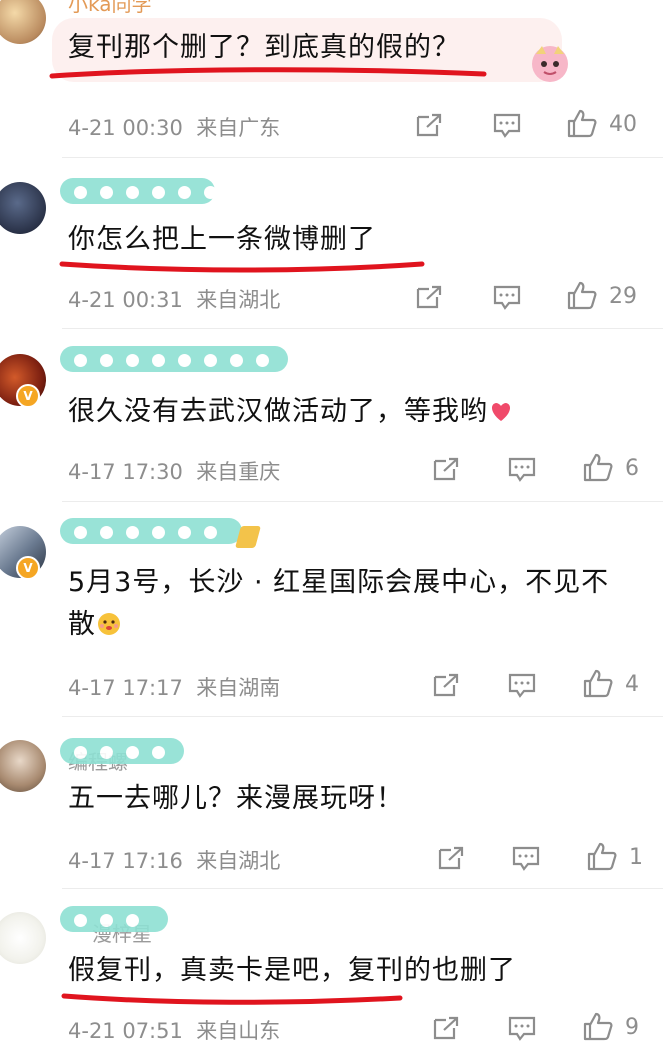 The height and width of the screenshot is (1045, 663). I want to click on comment-location: 来自重庆, so click(238, 472).